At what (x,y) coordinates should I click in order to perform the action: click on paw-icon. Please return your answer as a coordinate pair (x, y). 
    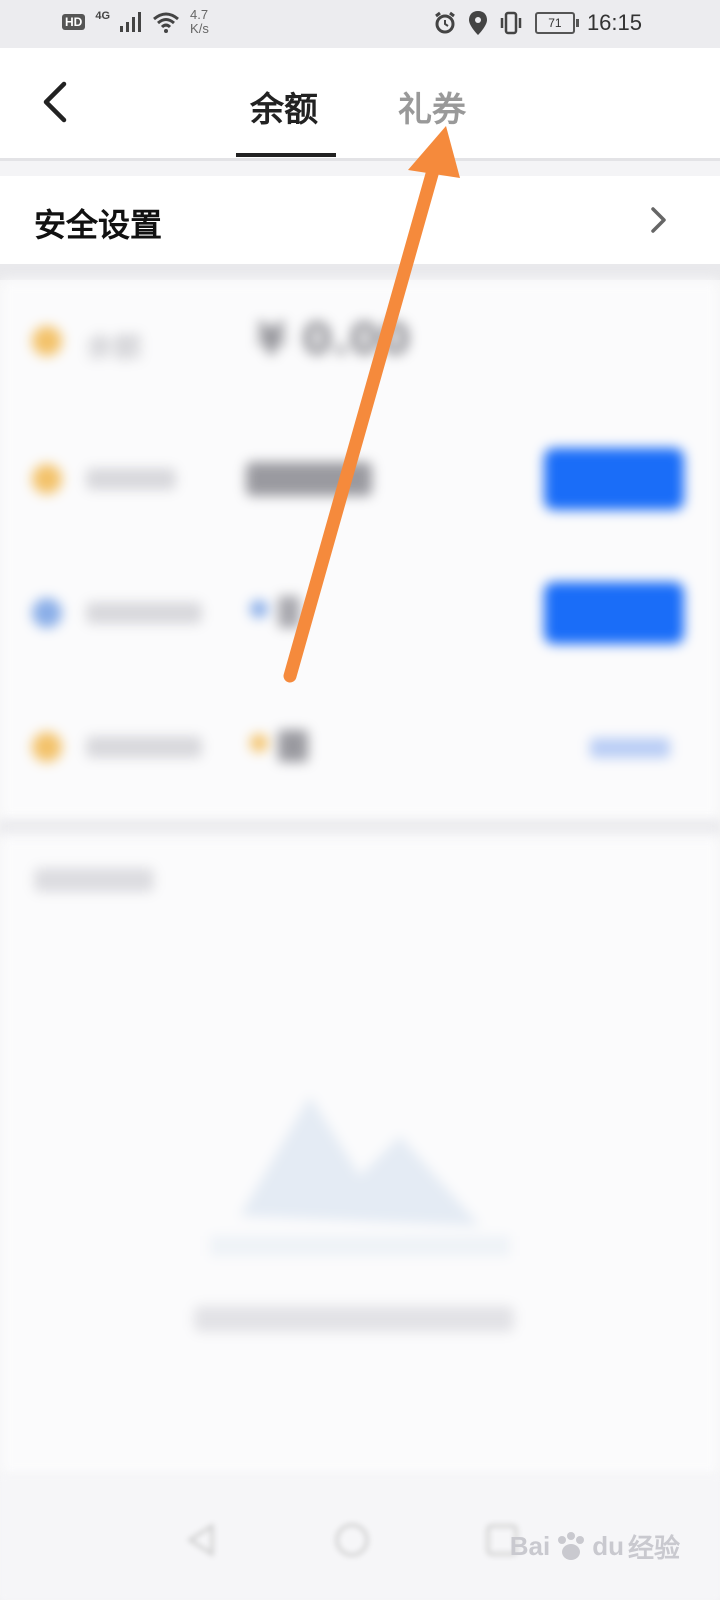
    Looking at the image, I should click on (571, 1545).